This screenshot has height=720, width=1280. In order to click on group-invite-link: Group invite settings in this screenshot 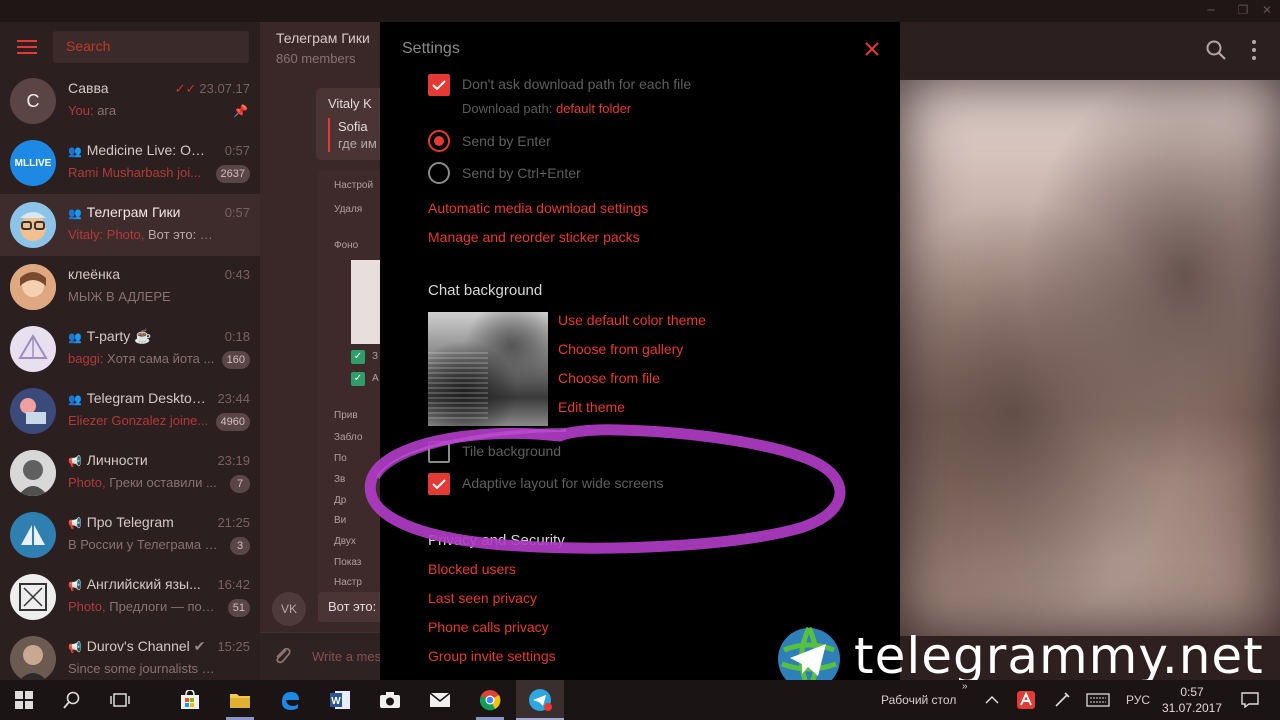, I will do `click(492, 656)`.